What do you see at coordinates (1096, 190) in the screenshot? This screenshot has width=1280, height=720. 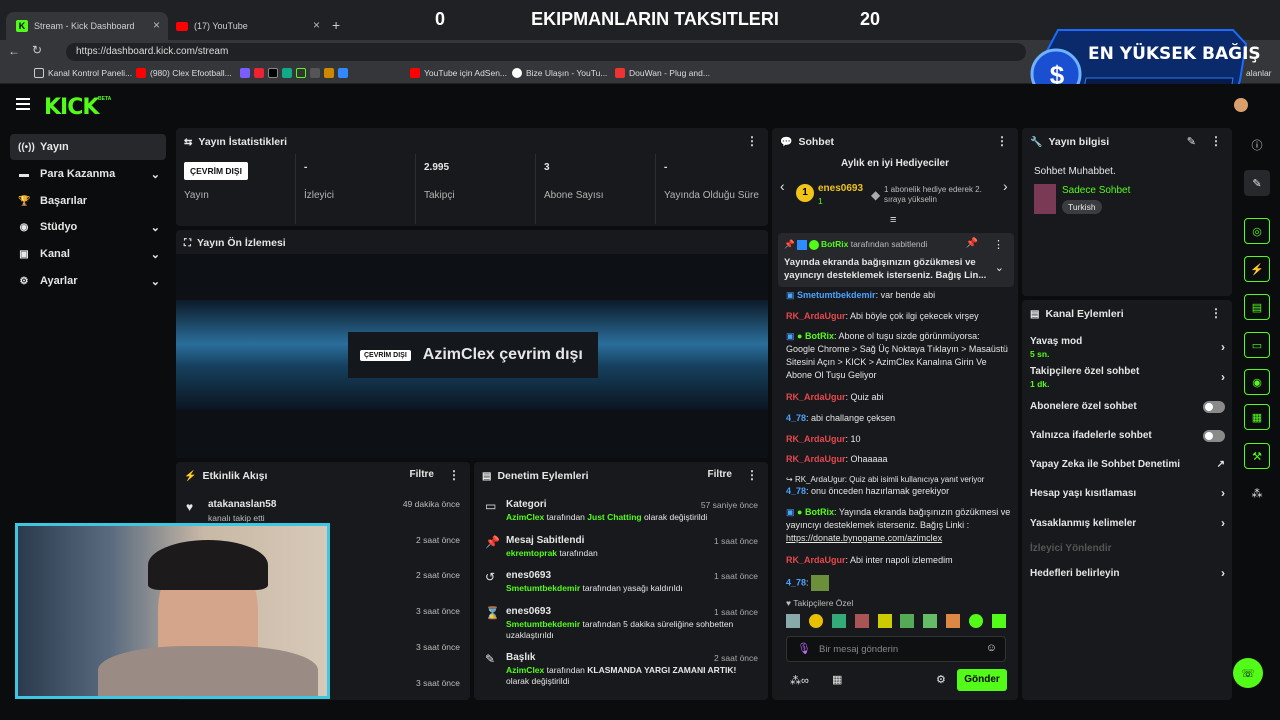 I see `category-name: Sadece Sohbet` at bounding box center [1096, 190].